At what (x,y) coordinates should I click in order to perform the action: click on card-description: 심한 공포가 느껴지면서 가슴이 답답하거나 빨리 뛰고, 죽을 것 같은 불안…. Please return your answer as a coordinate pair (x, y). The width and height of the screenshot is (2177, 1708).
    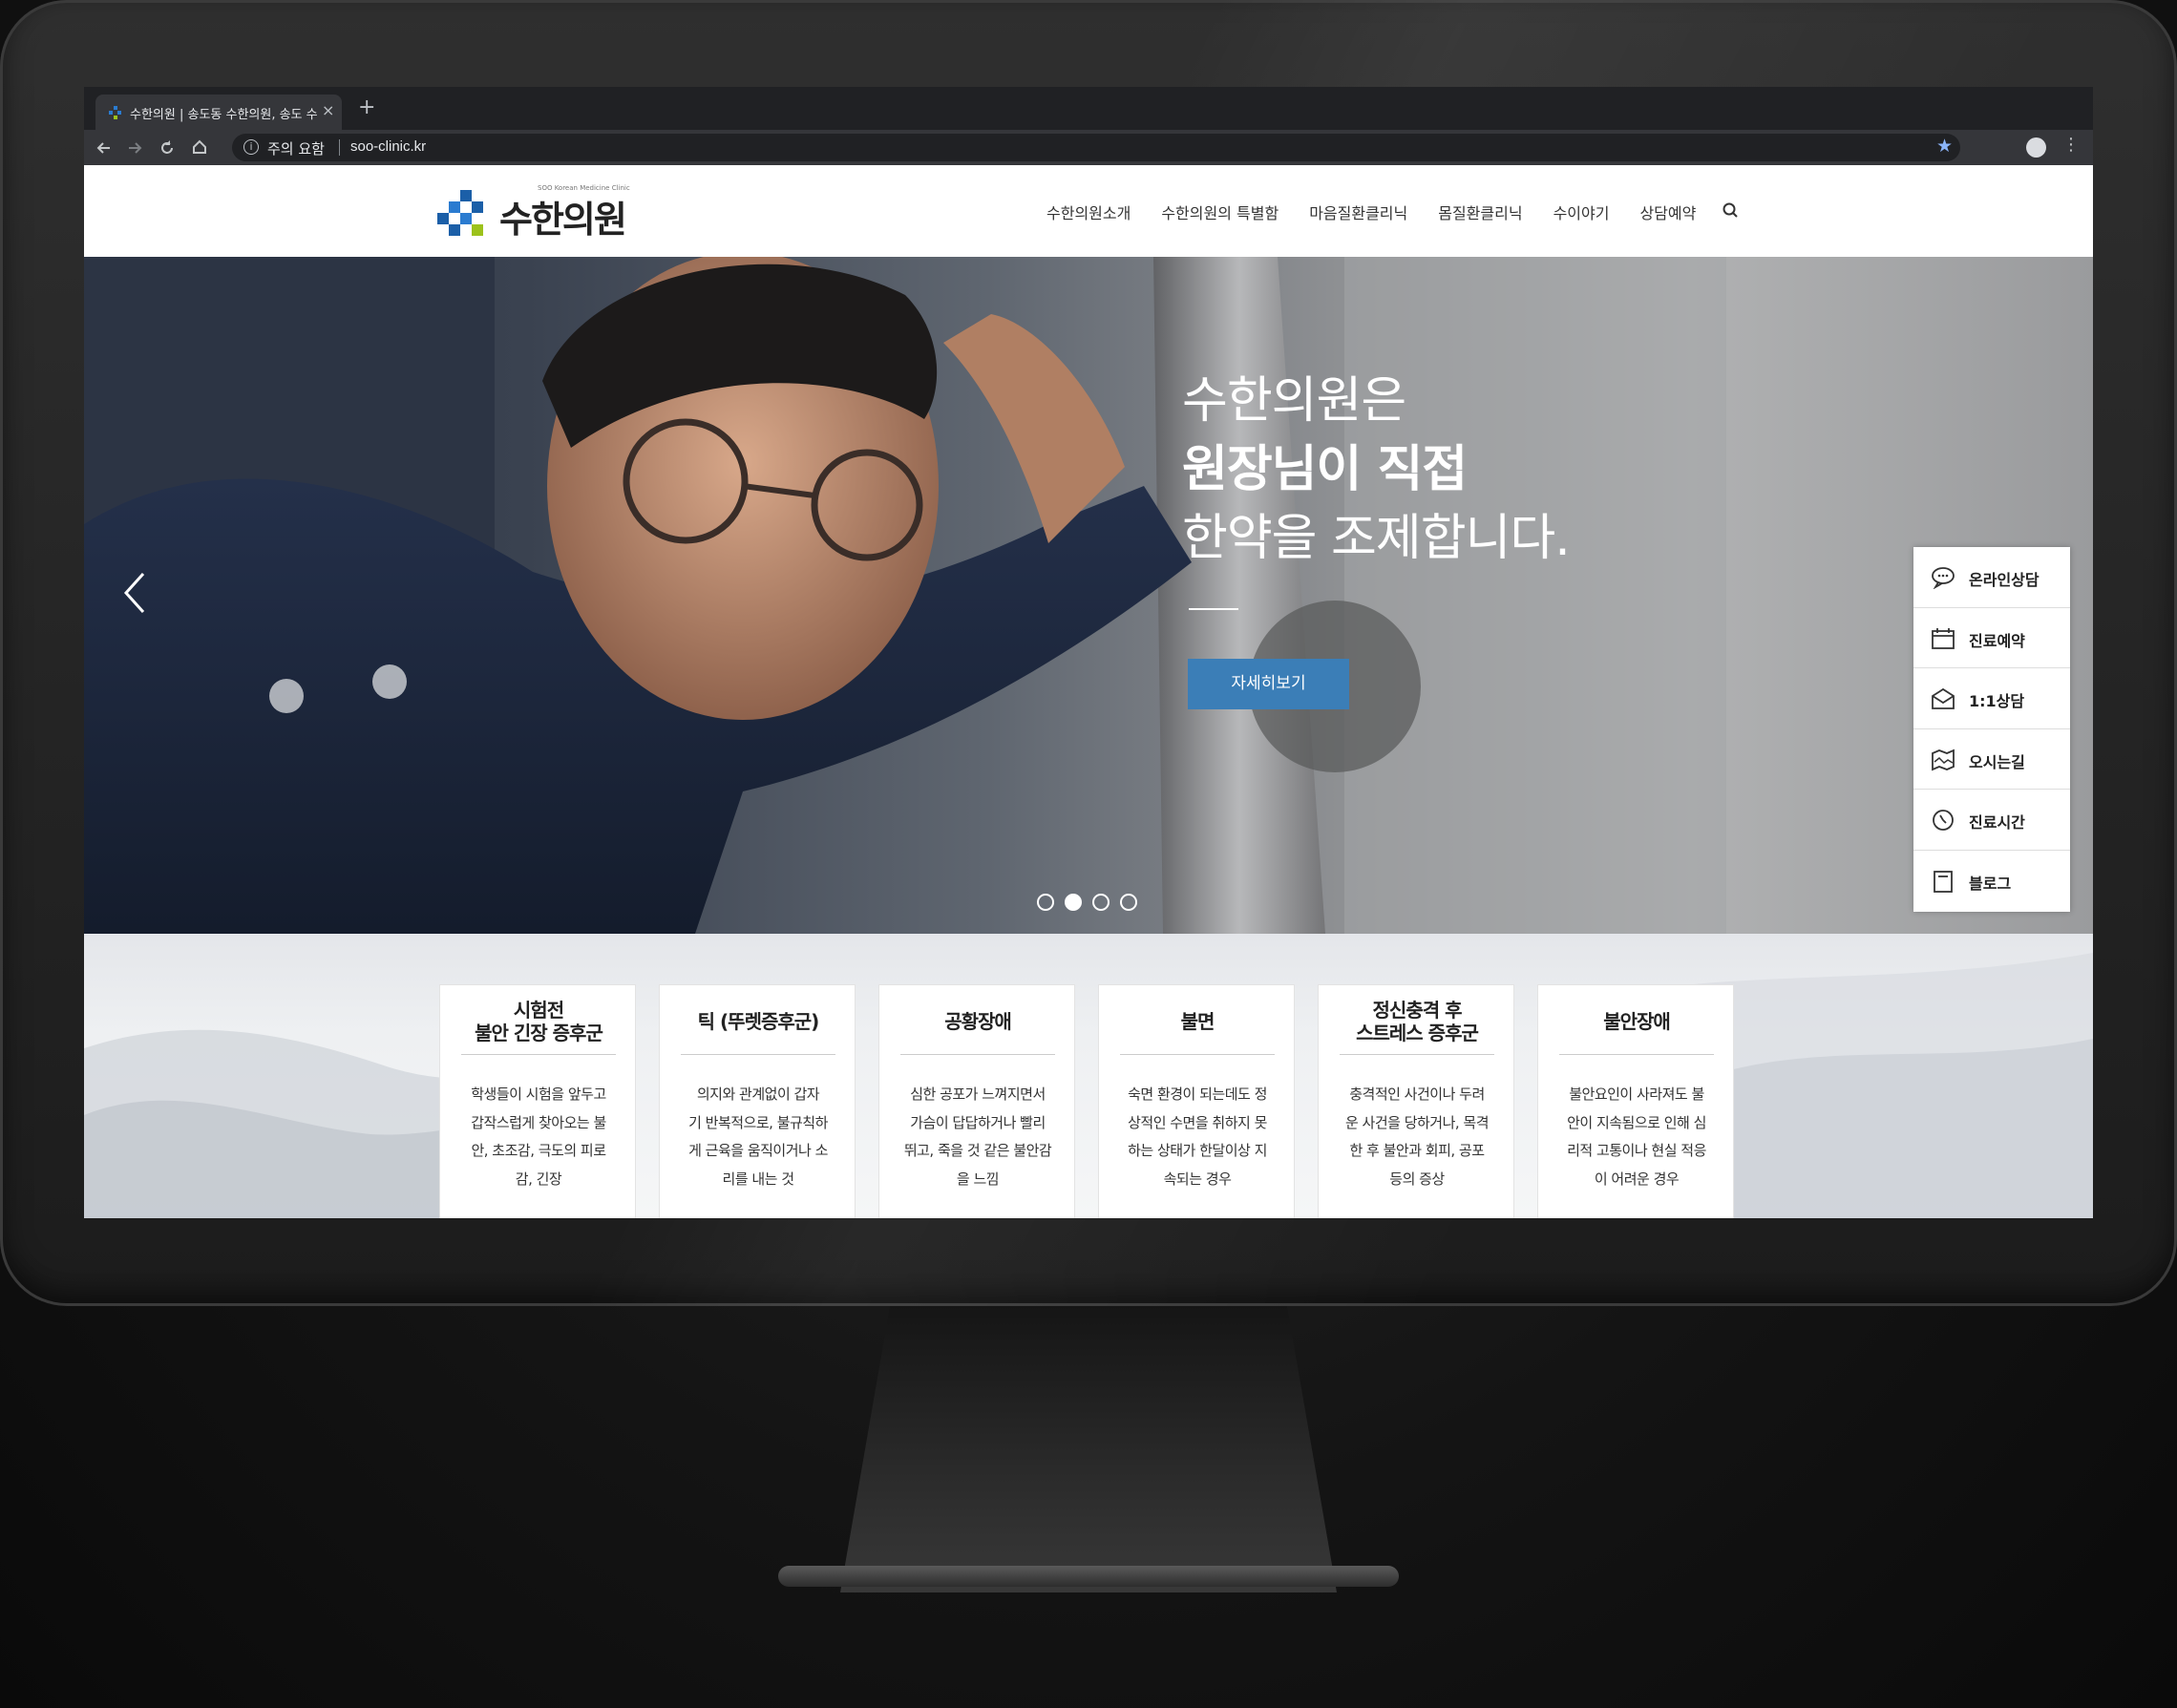
    Looking at the image, I should click on (978, 1137).